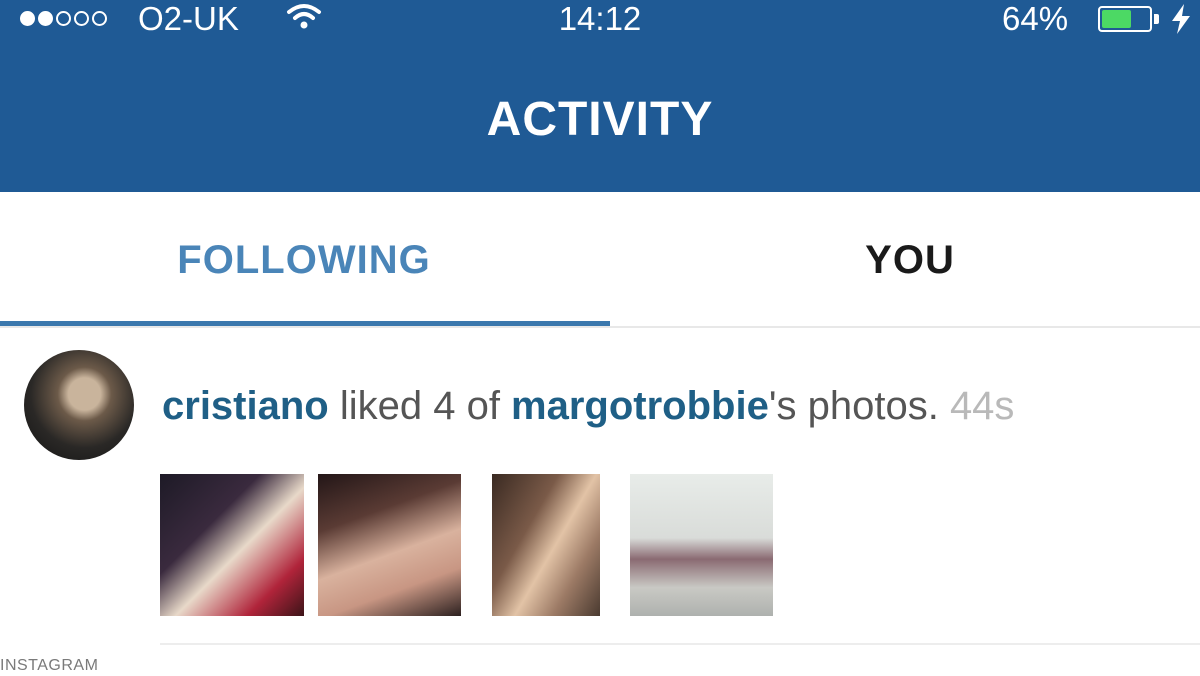  Describe the element at coordinates (1035, 18) in the screenshot. I see `battery-percentage: 64%` at that location.